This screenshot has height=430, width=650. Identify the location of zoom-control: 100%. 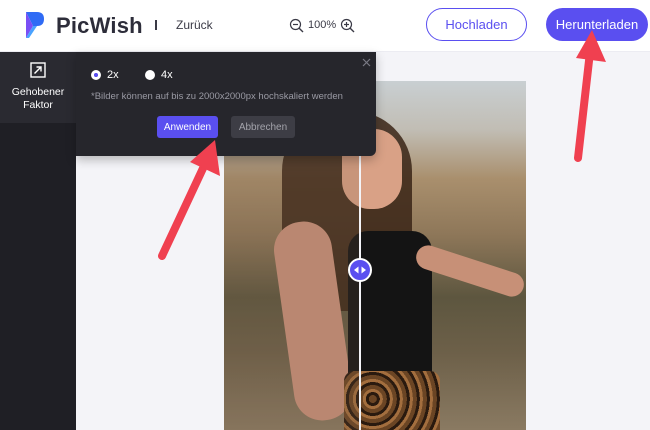
(322, 25).